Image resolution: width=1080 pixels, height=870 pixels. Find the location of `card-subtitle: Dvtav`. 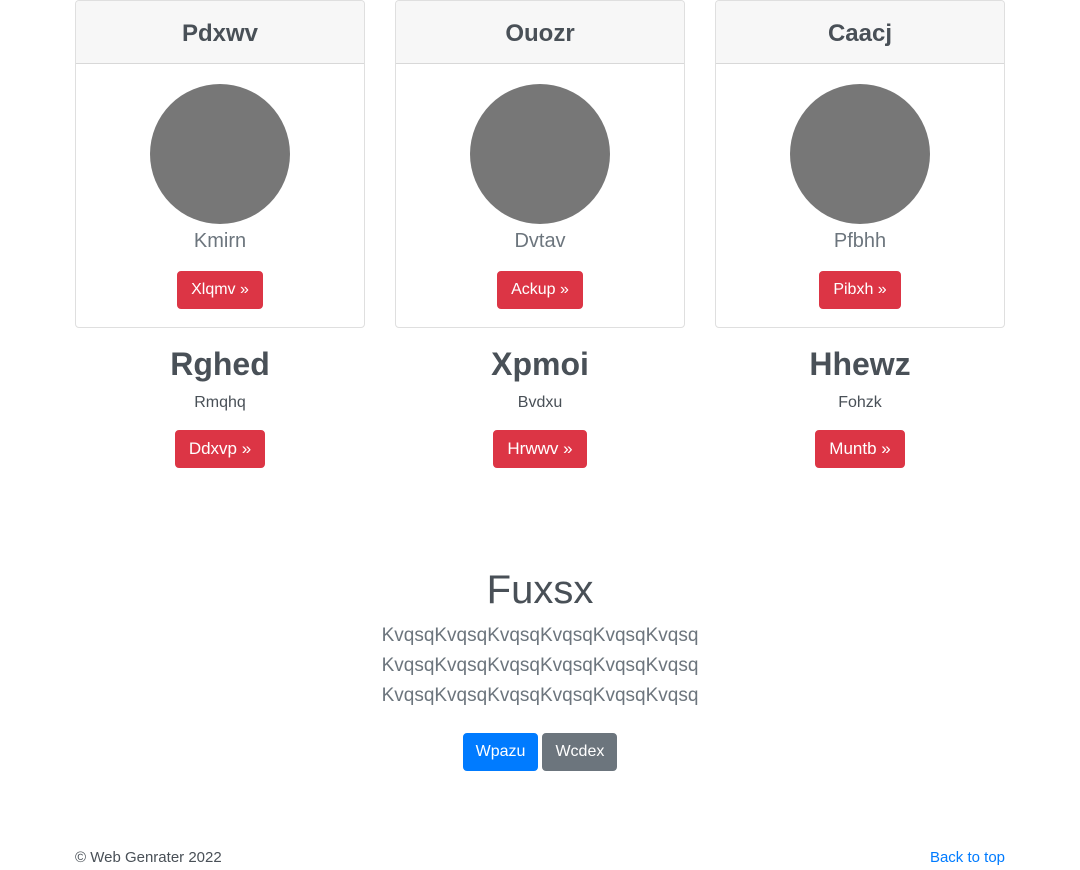

card-subtitle: Dvtav is located at coordinates (540, 241).